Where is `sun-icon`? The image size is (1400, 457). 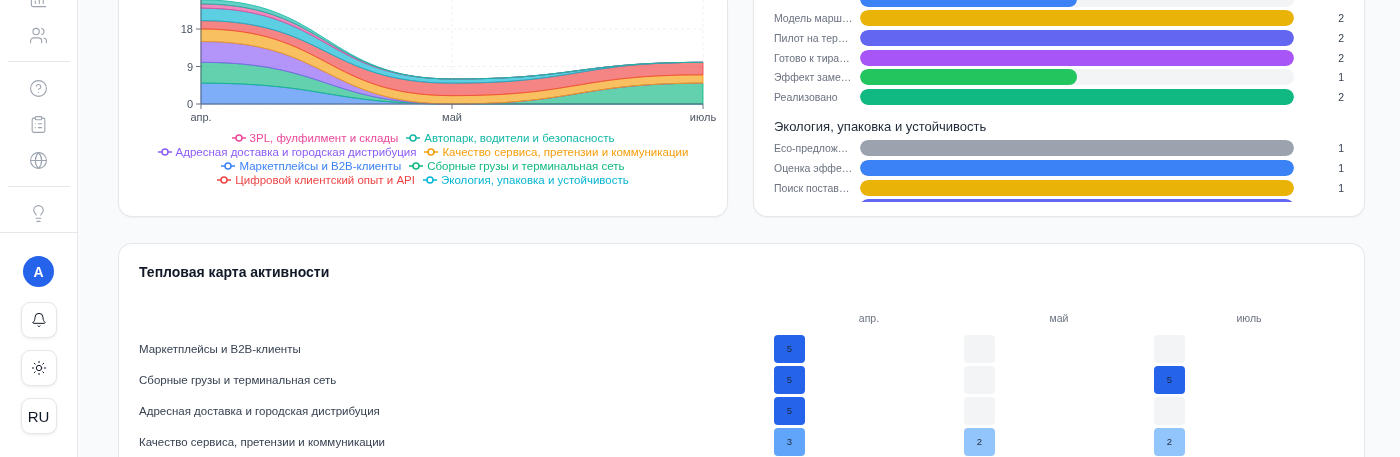 sun-icon is located at coordinates (38, 368).